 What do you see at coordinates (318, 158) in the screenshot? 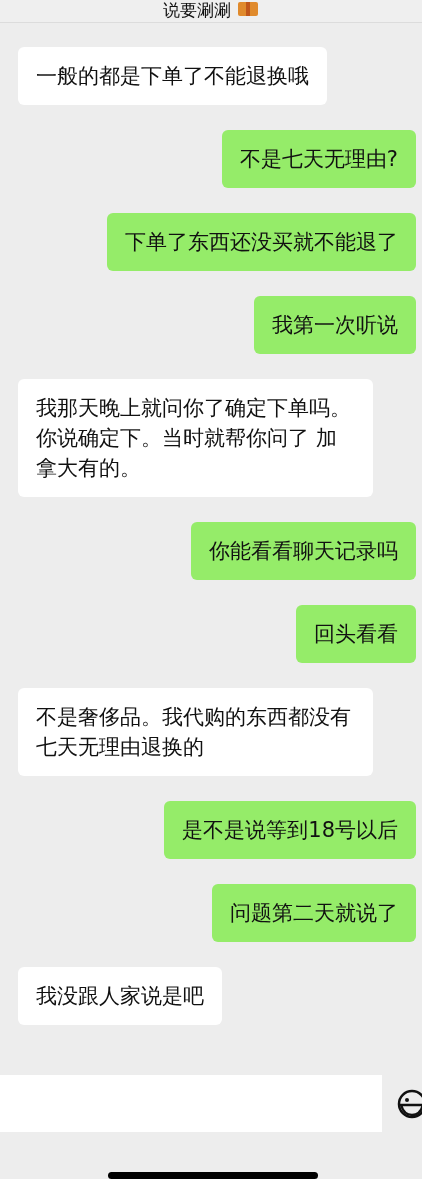
I see `message-bubble: 不是七天无理由?` at bounding box center [318, 158].